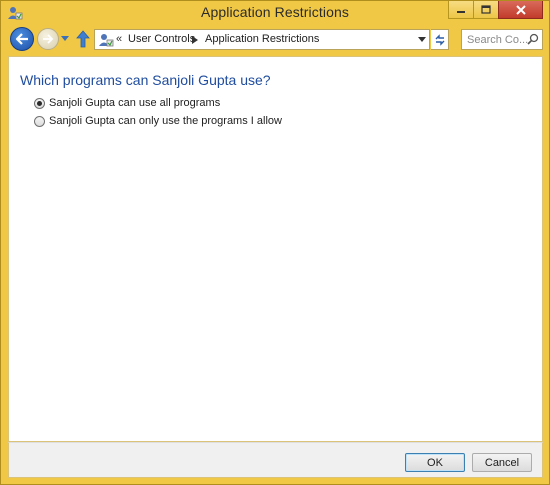  I want to click on maximize-button, so click(486, 10).